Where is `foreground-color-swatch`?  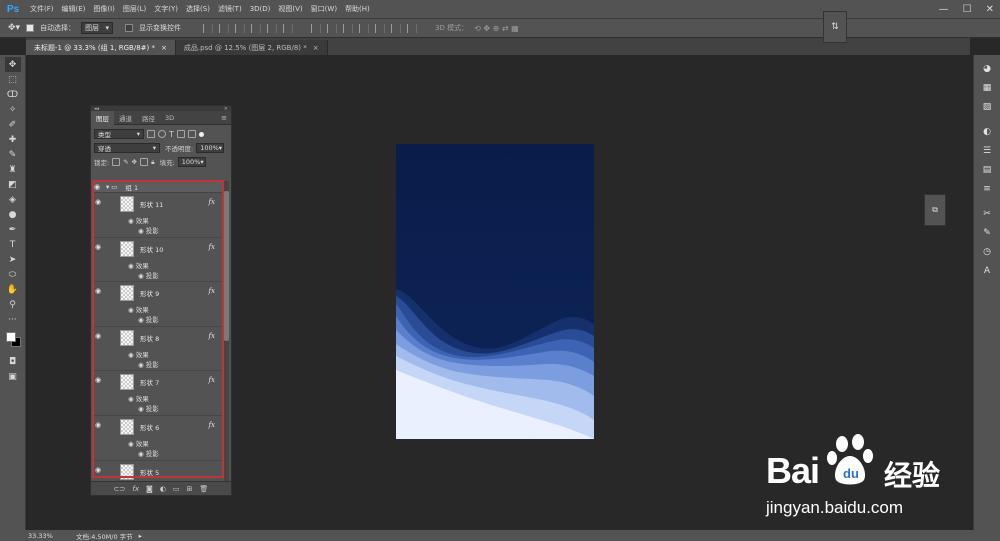
foreground-color-swatch is located at coordinates (10, 337).